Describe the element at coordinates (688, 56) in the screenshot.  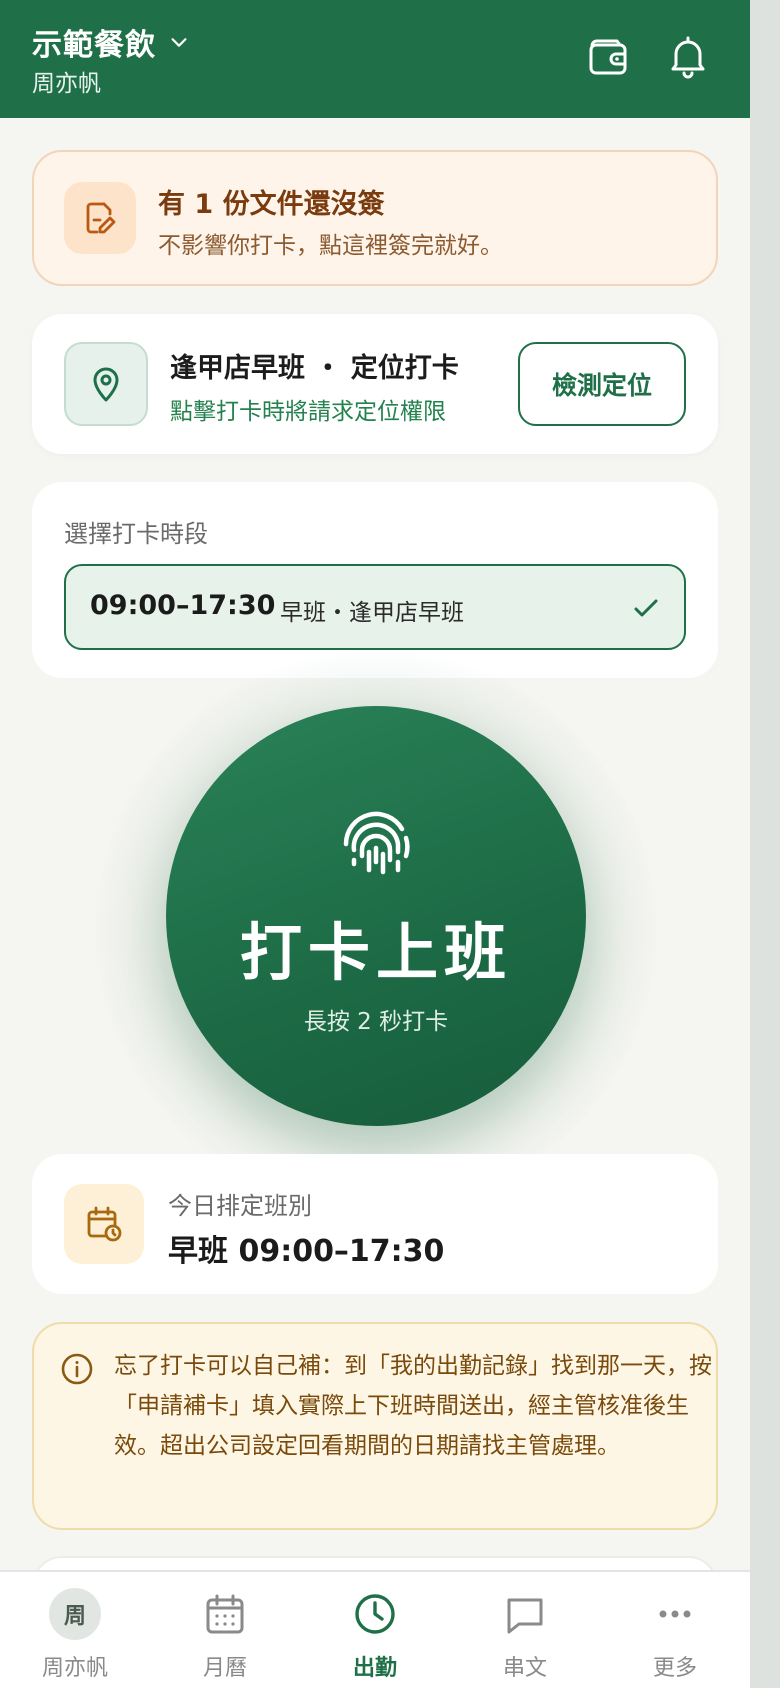
I see `bell-icon` at that location.